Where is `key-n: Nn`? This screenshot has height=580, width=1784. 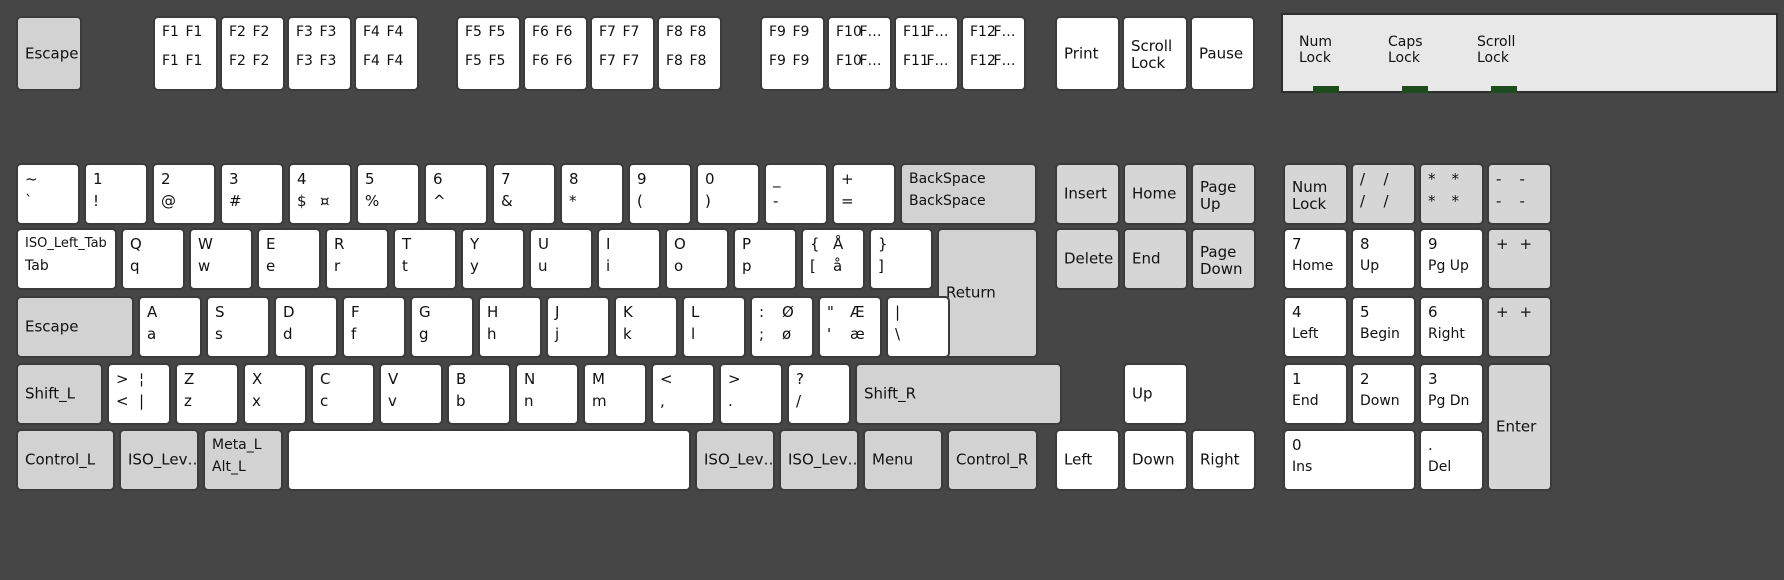
key-n: Nn is located at coordinates (547, 394).